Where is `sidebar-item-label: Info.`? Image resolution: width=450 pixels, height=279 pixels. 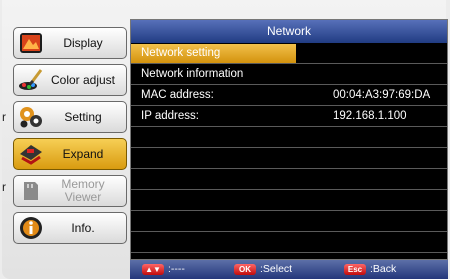 sidebar-item-label: Info. is located at coordinates (83, 227).